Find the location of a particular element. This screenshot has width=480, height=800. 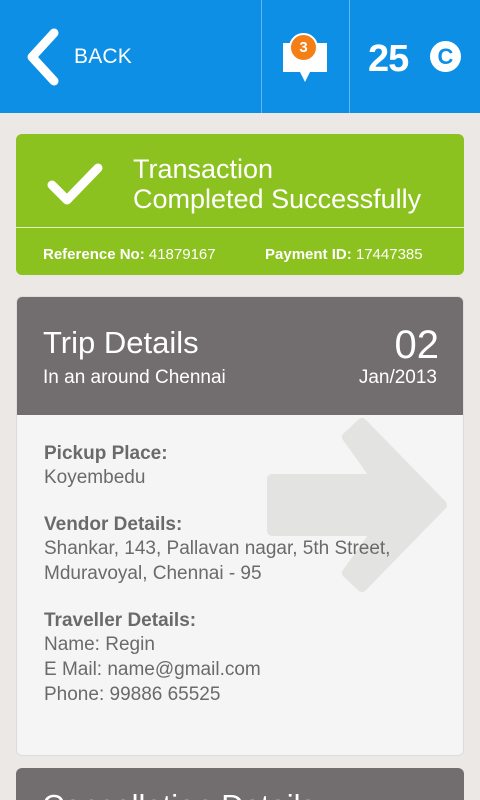

payment-value: 17447385 is located at coordinates (389, 254).